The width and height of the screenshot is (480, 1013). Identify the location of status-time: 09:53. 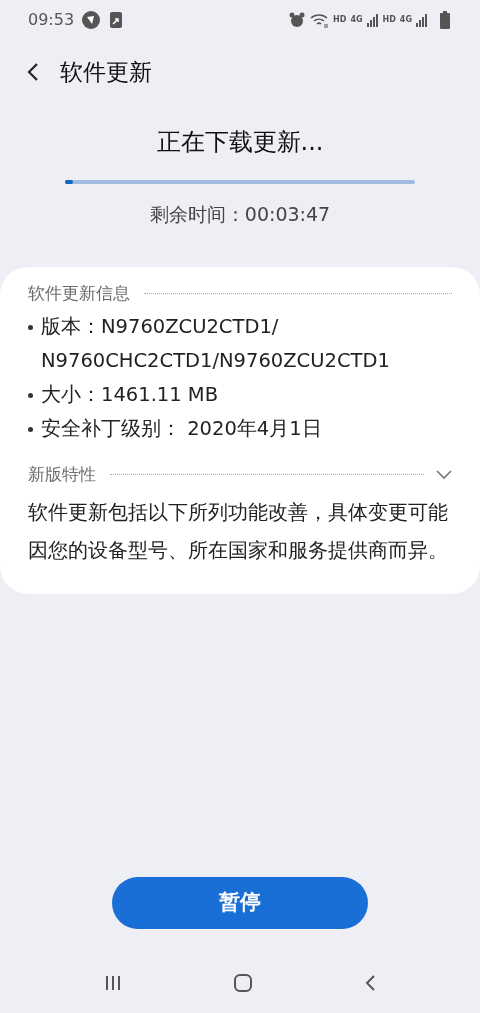
(51, 20).